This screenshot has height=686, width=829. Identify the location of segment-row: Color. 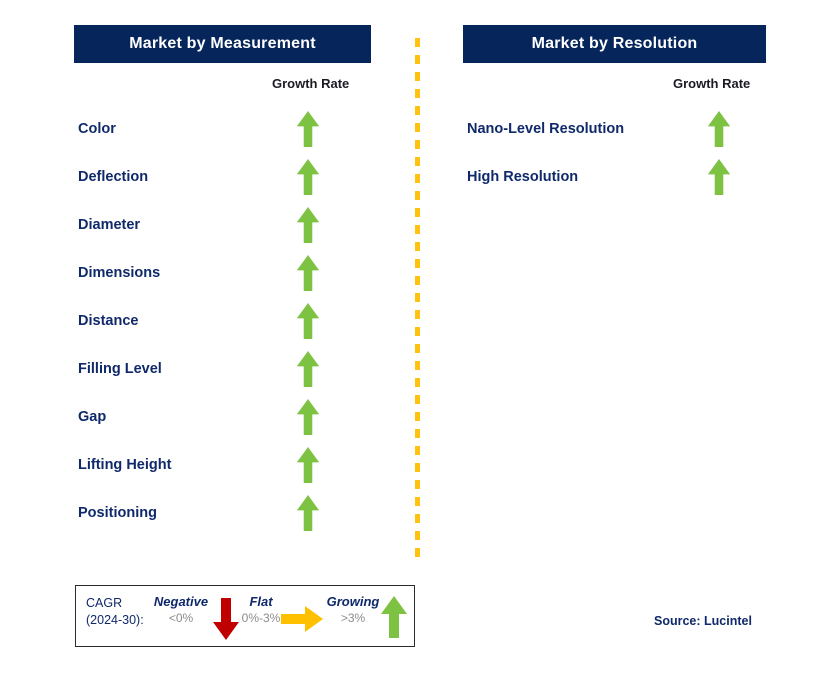
(205, 129).